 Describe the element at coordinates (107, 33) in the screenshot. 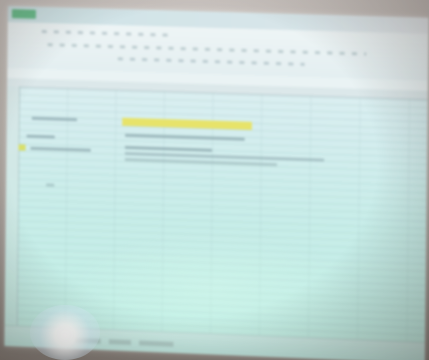

I see `ribbon-tab-row` at that location.